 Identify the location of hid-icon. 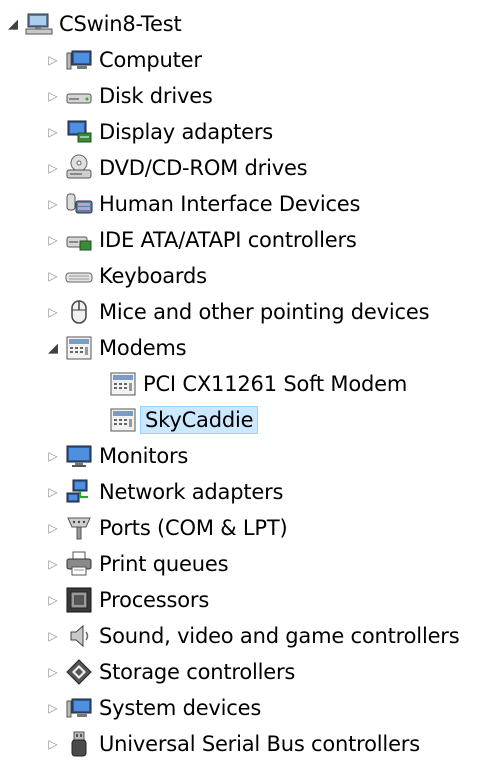
(79, 204).